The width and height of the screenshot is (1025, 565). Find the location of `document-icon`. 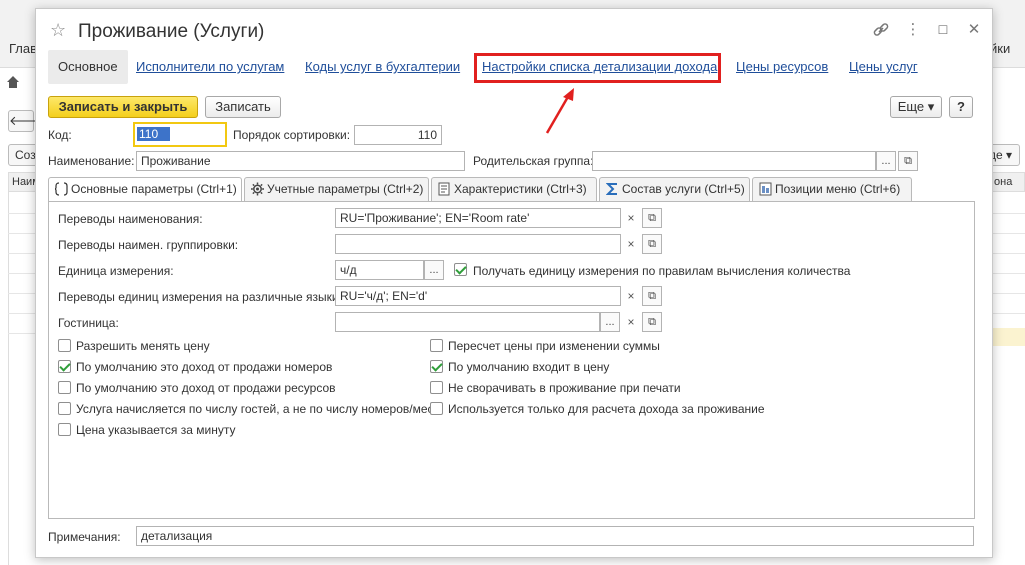

document-icon is located at coordinates (444, 189).